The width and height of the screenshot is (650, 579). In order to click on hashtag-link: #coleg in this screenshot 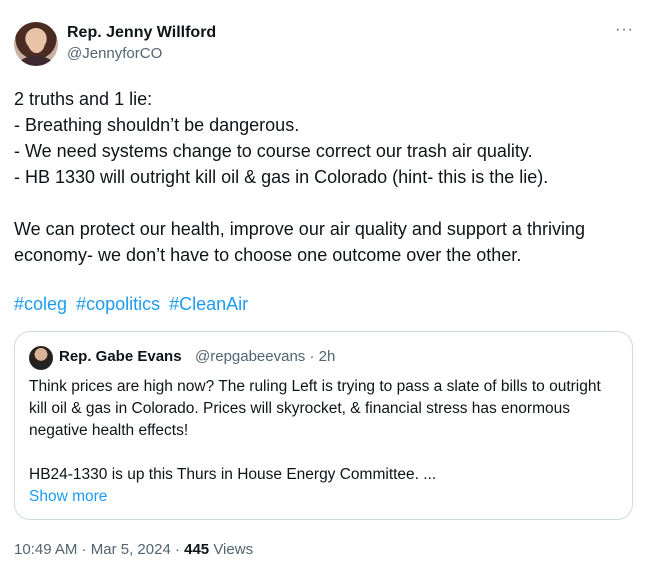, I will do `click(40, 304)`.